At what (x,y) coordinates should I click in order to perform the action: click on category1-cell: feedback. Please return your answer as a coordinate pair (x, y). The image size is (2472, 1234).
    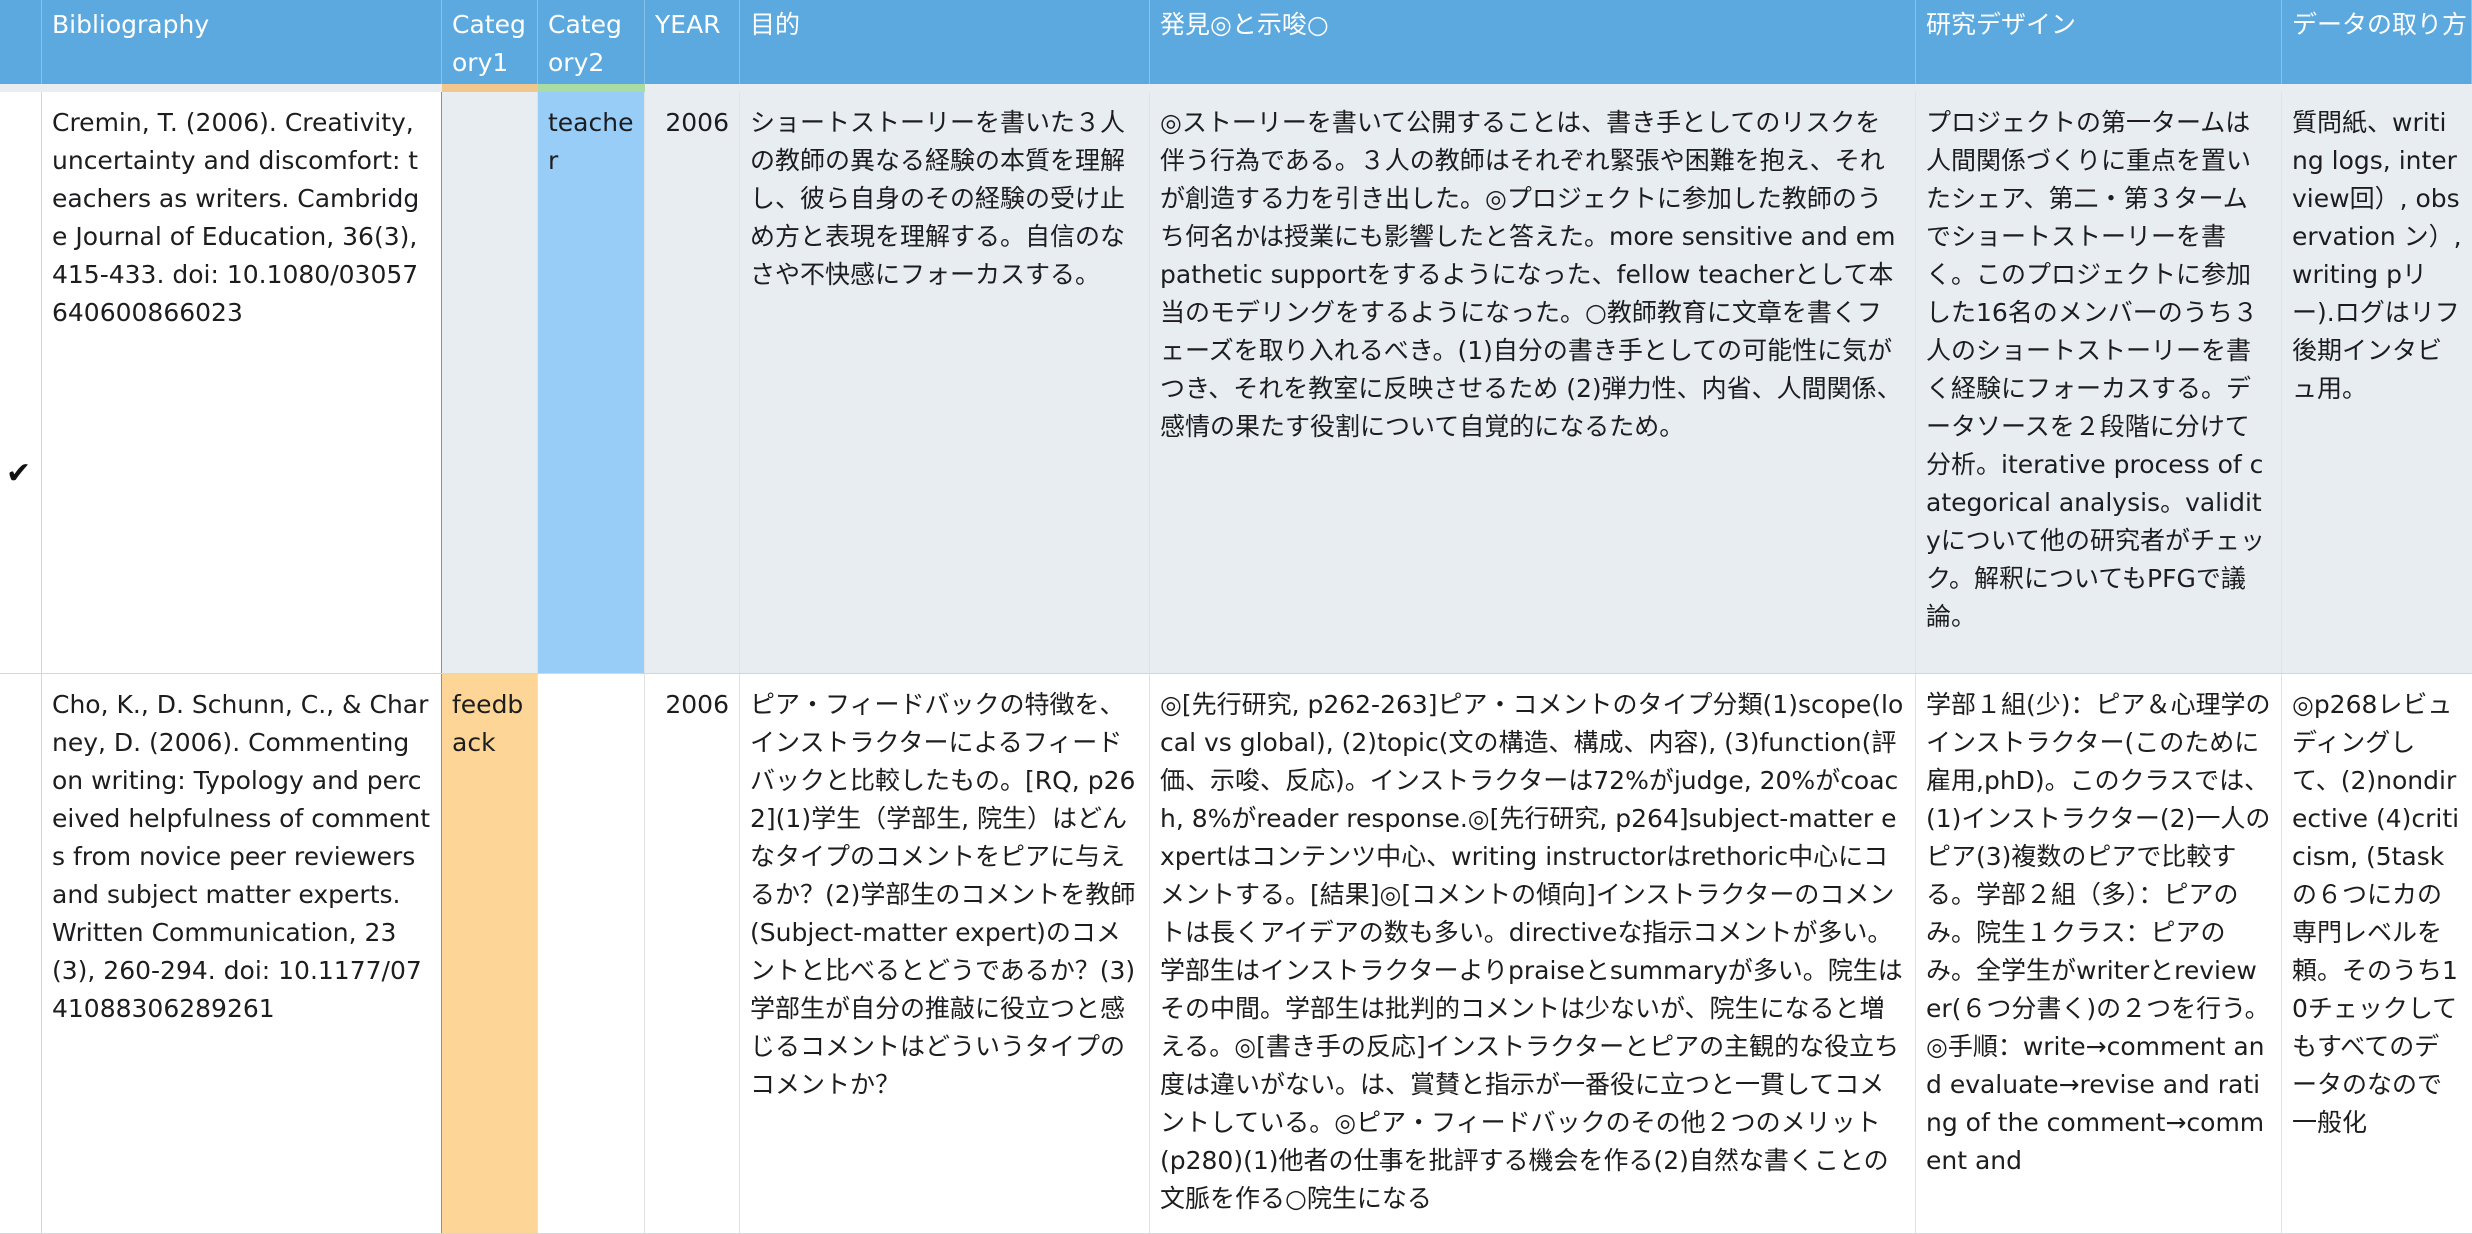
    Looking at the image, I should click on (490, 953).